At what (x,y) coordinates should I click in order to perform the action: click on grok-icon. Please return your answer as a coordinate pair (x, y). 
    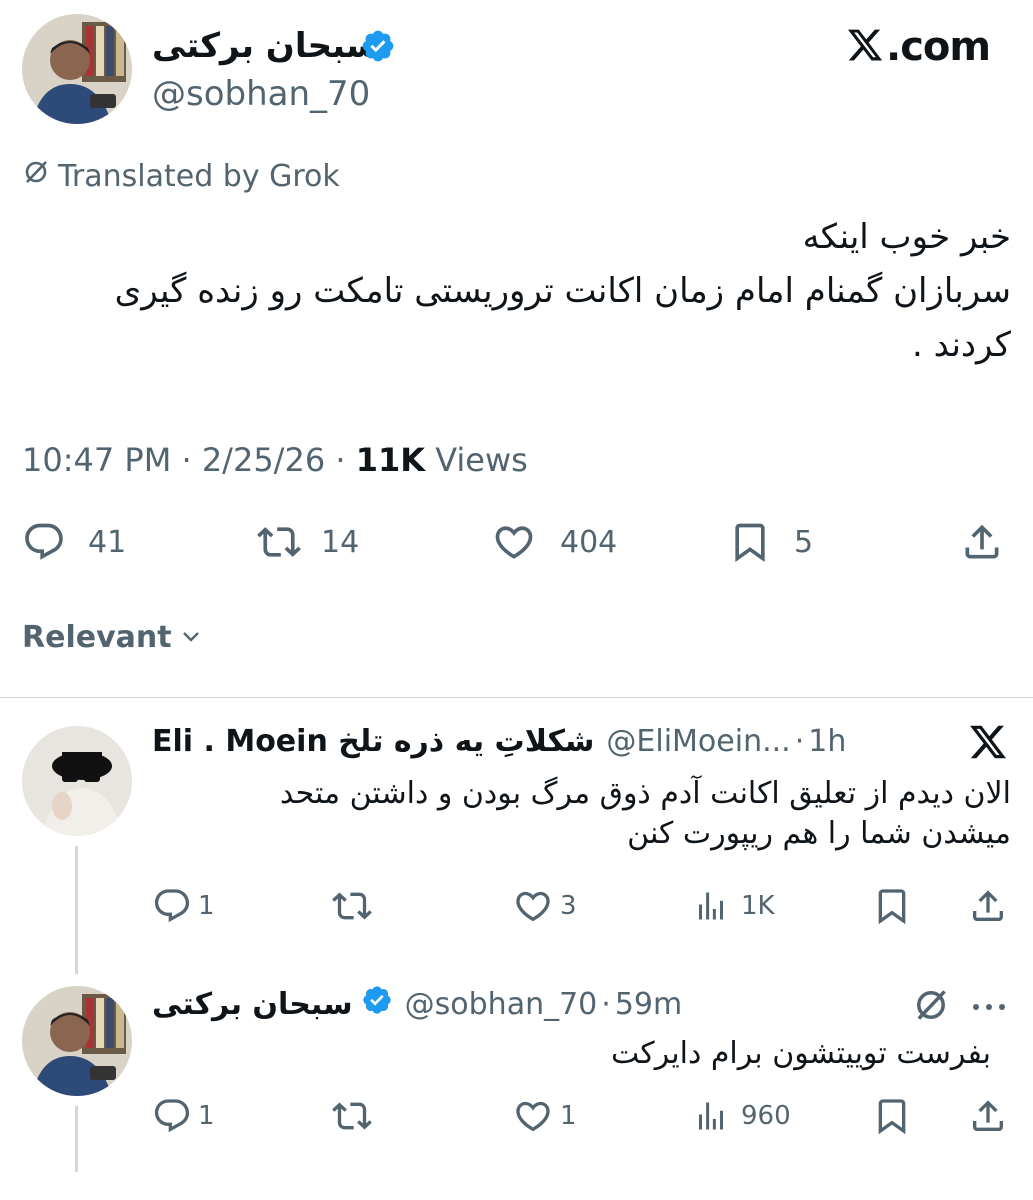
    Looking at the image, I should click on (931, 1007).